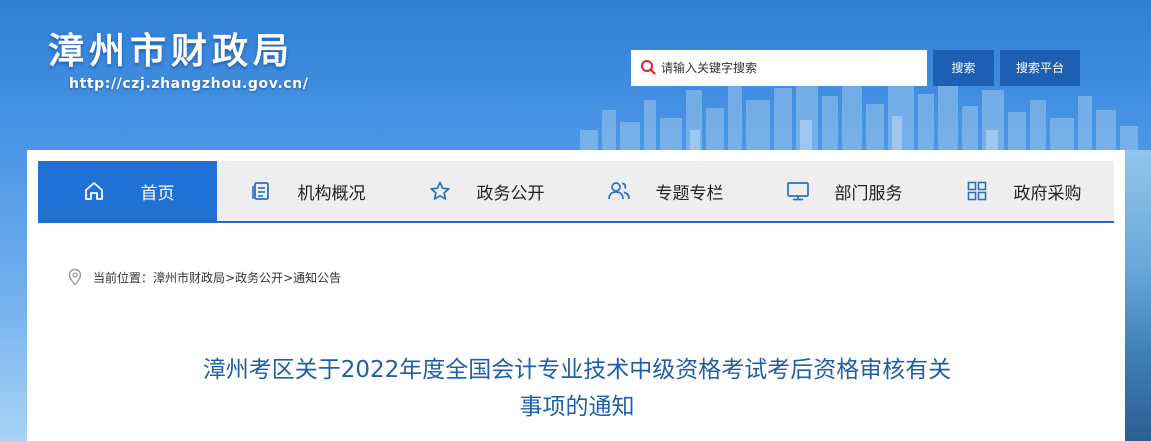  What do you see at coordinates (977, 191) in the screenshot?
I see `grid-icon` at bounding box center [977, 191].